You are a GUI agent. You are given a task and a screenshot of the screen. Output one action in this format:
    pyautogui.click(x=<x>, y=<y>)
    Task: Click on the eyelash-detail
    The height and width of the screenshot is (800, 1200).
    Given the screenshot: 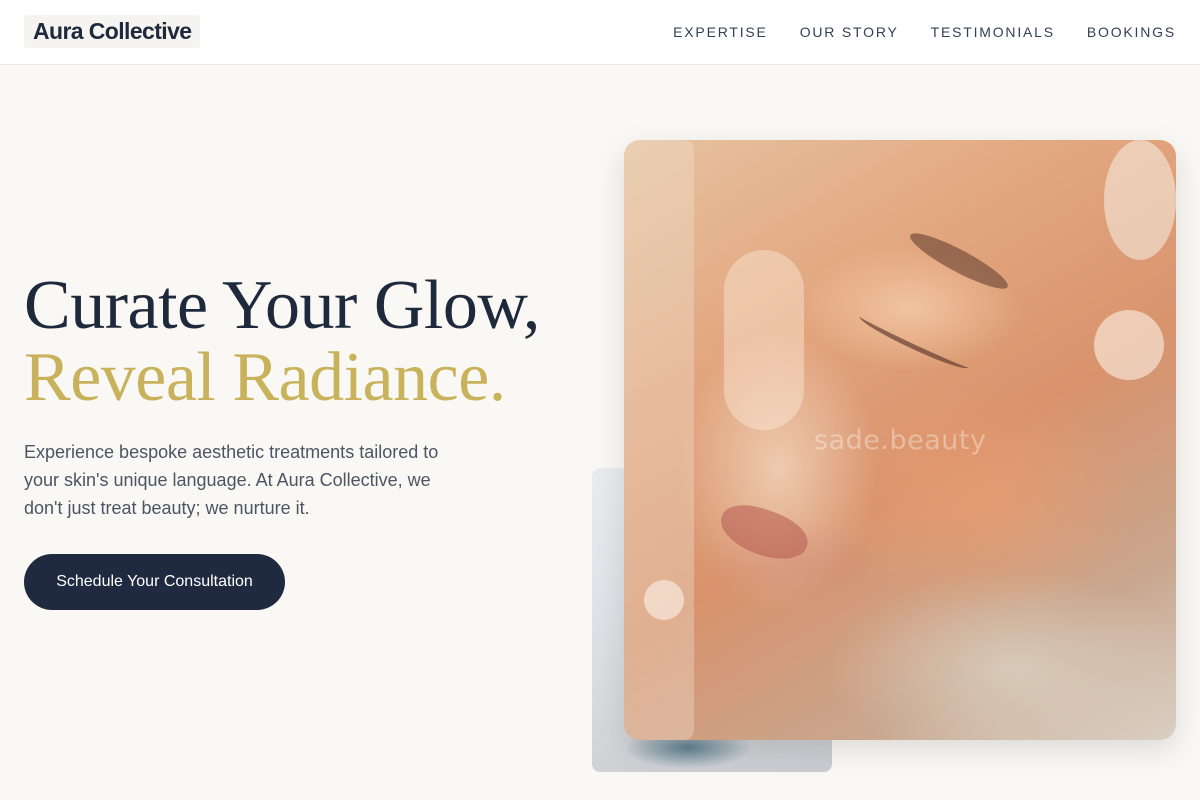 What is the action you would take?
    pyautogui.click(x=914, y=342)
    